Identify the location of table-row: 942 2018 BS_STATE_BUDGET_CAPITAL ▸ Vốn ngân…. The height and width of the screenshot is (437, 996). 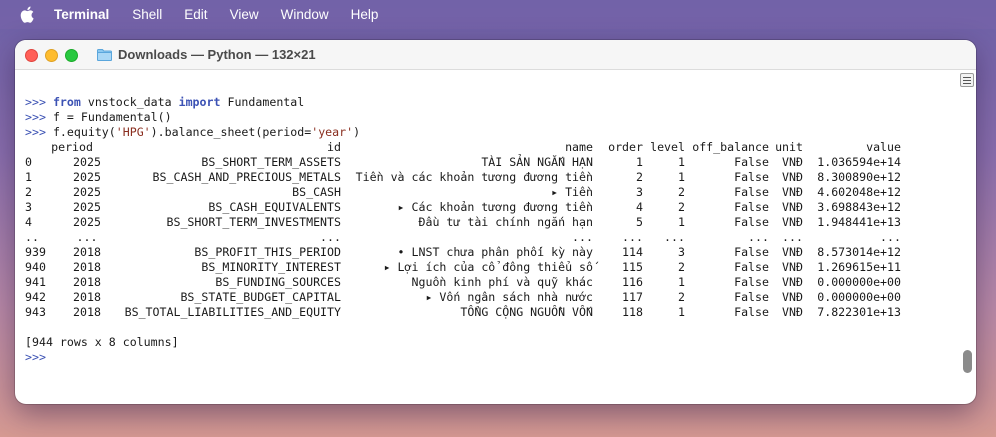
(490, 297).